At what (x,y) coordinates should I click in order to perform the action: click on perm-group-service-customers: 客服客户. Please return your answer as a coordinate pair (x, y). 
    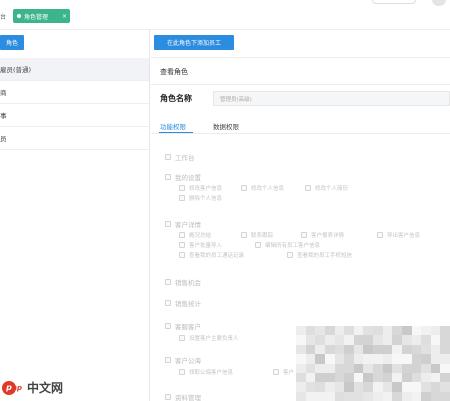
    Looking at the image, I should click on (183, 326).